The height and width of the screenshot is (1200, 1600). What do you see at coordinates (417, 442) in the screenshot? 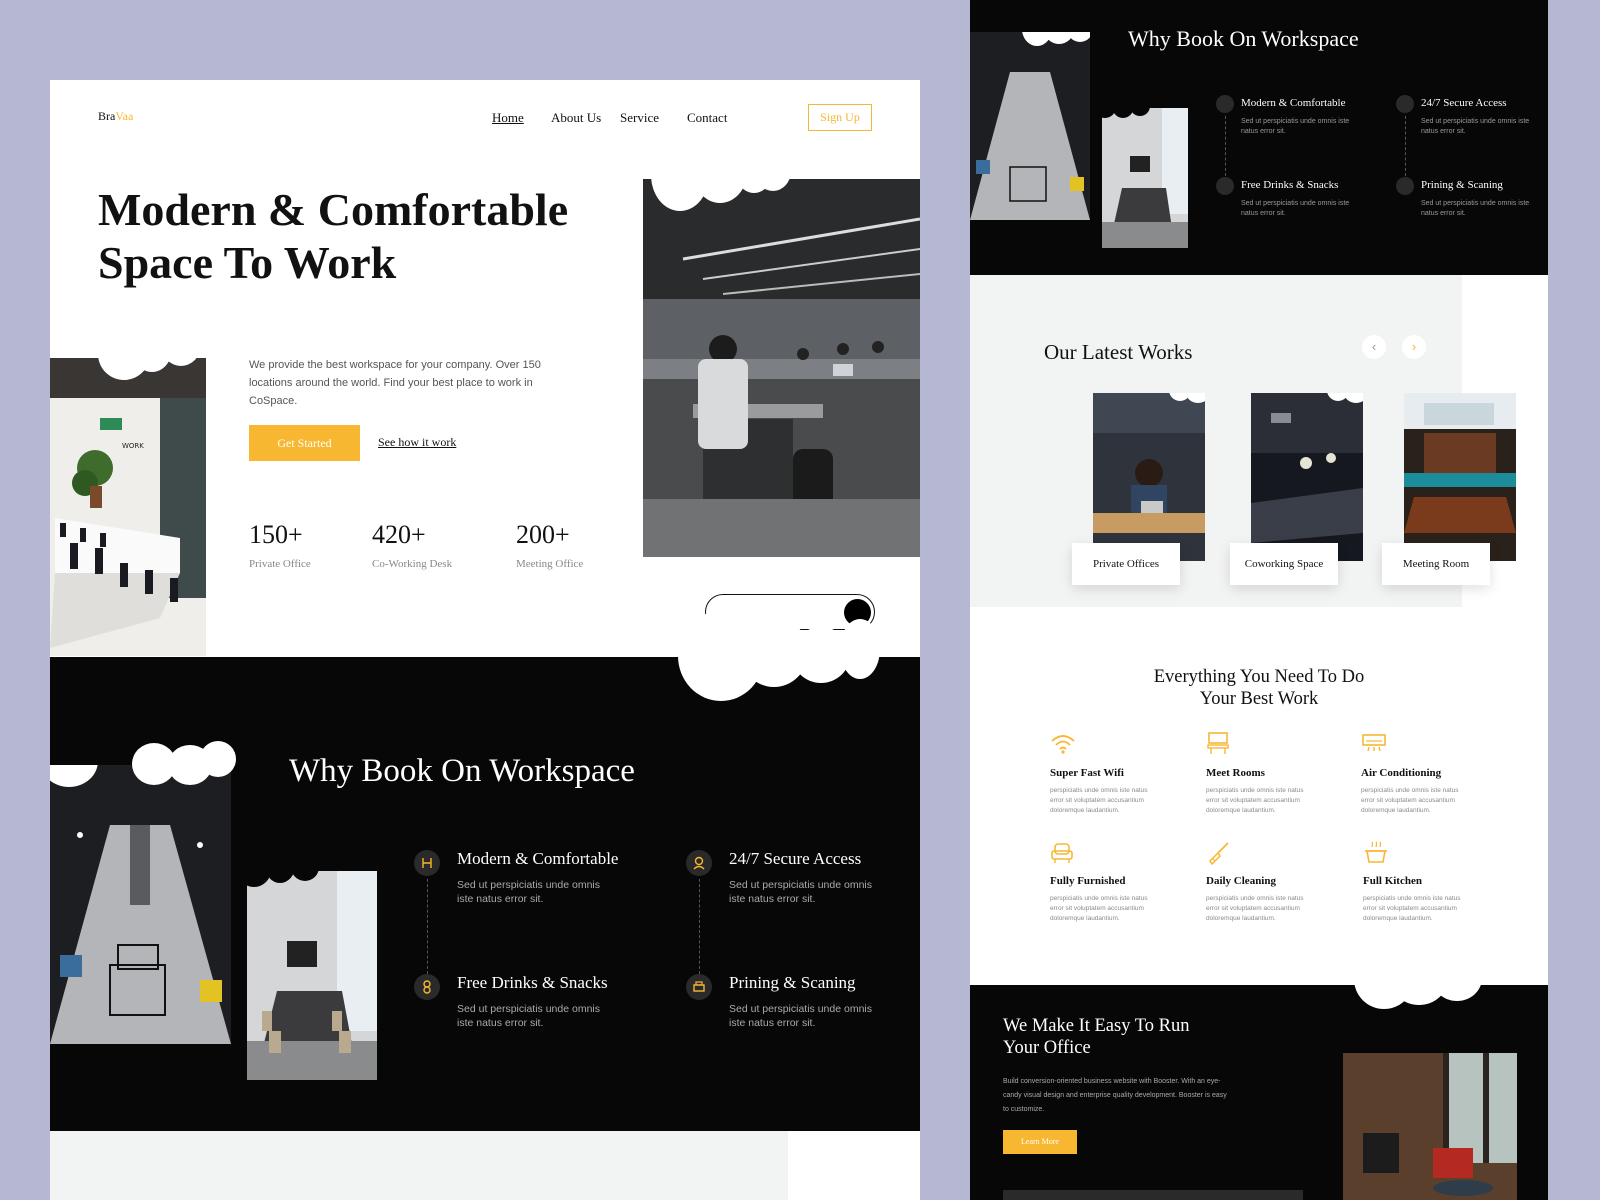
I see `see-how-it-works-link: See how it work` at bounding box center [417, 442].